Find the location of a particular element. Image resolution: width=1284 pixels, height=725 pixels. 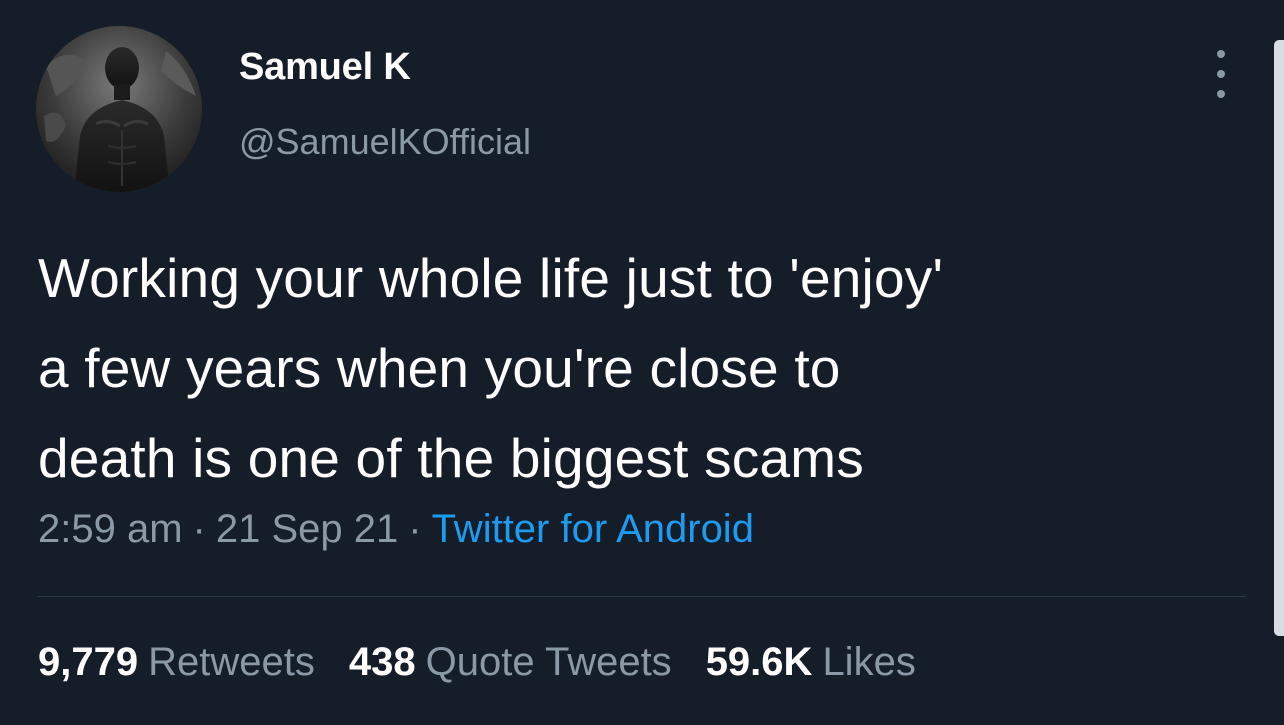

avatar is located at coordinates (119, 109).